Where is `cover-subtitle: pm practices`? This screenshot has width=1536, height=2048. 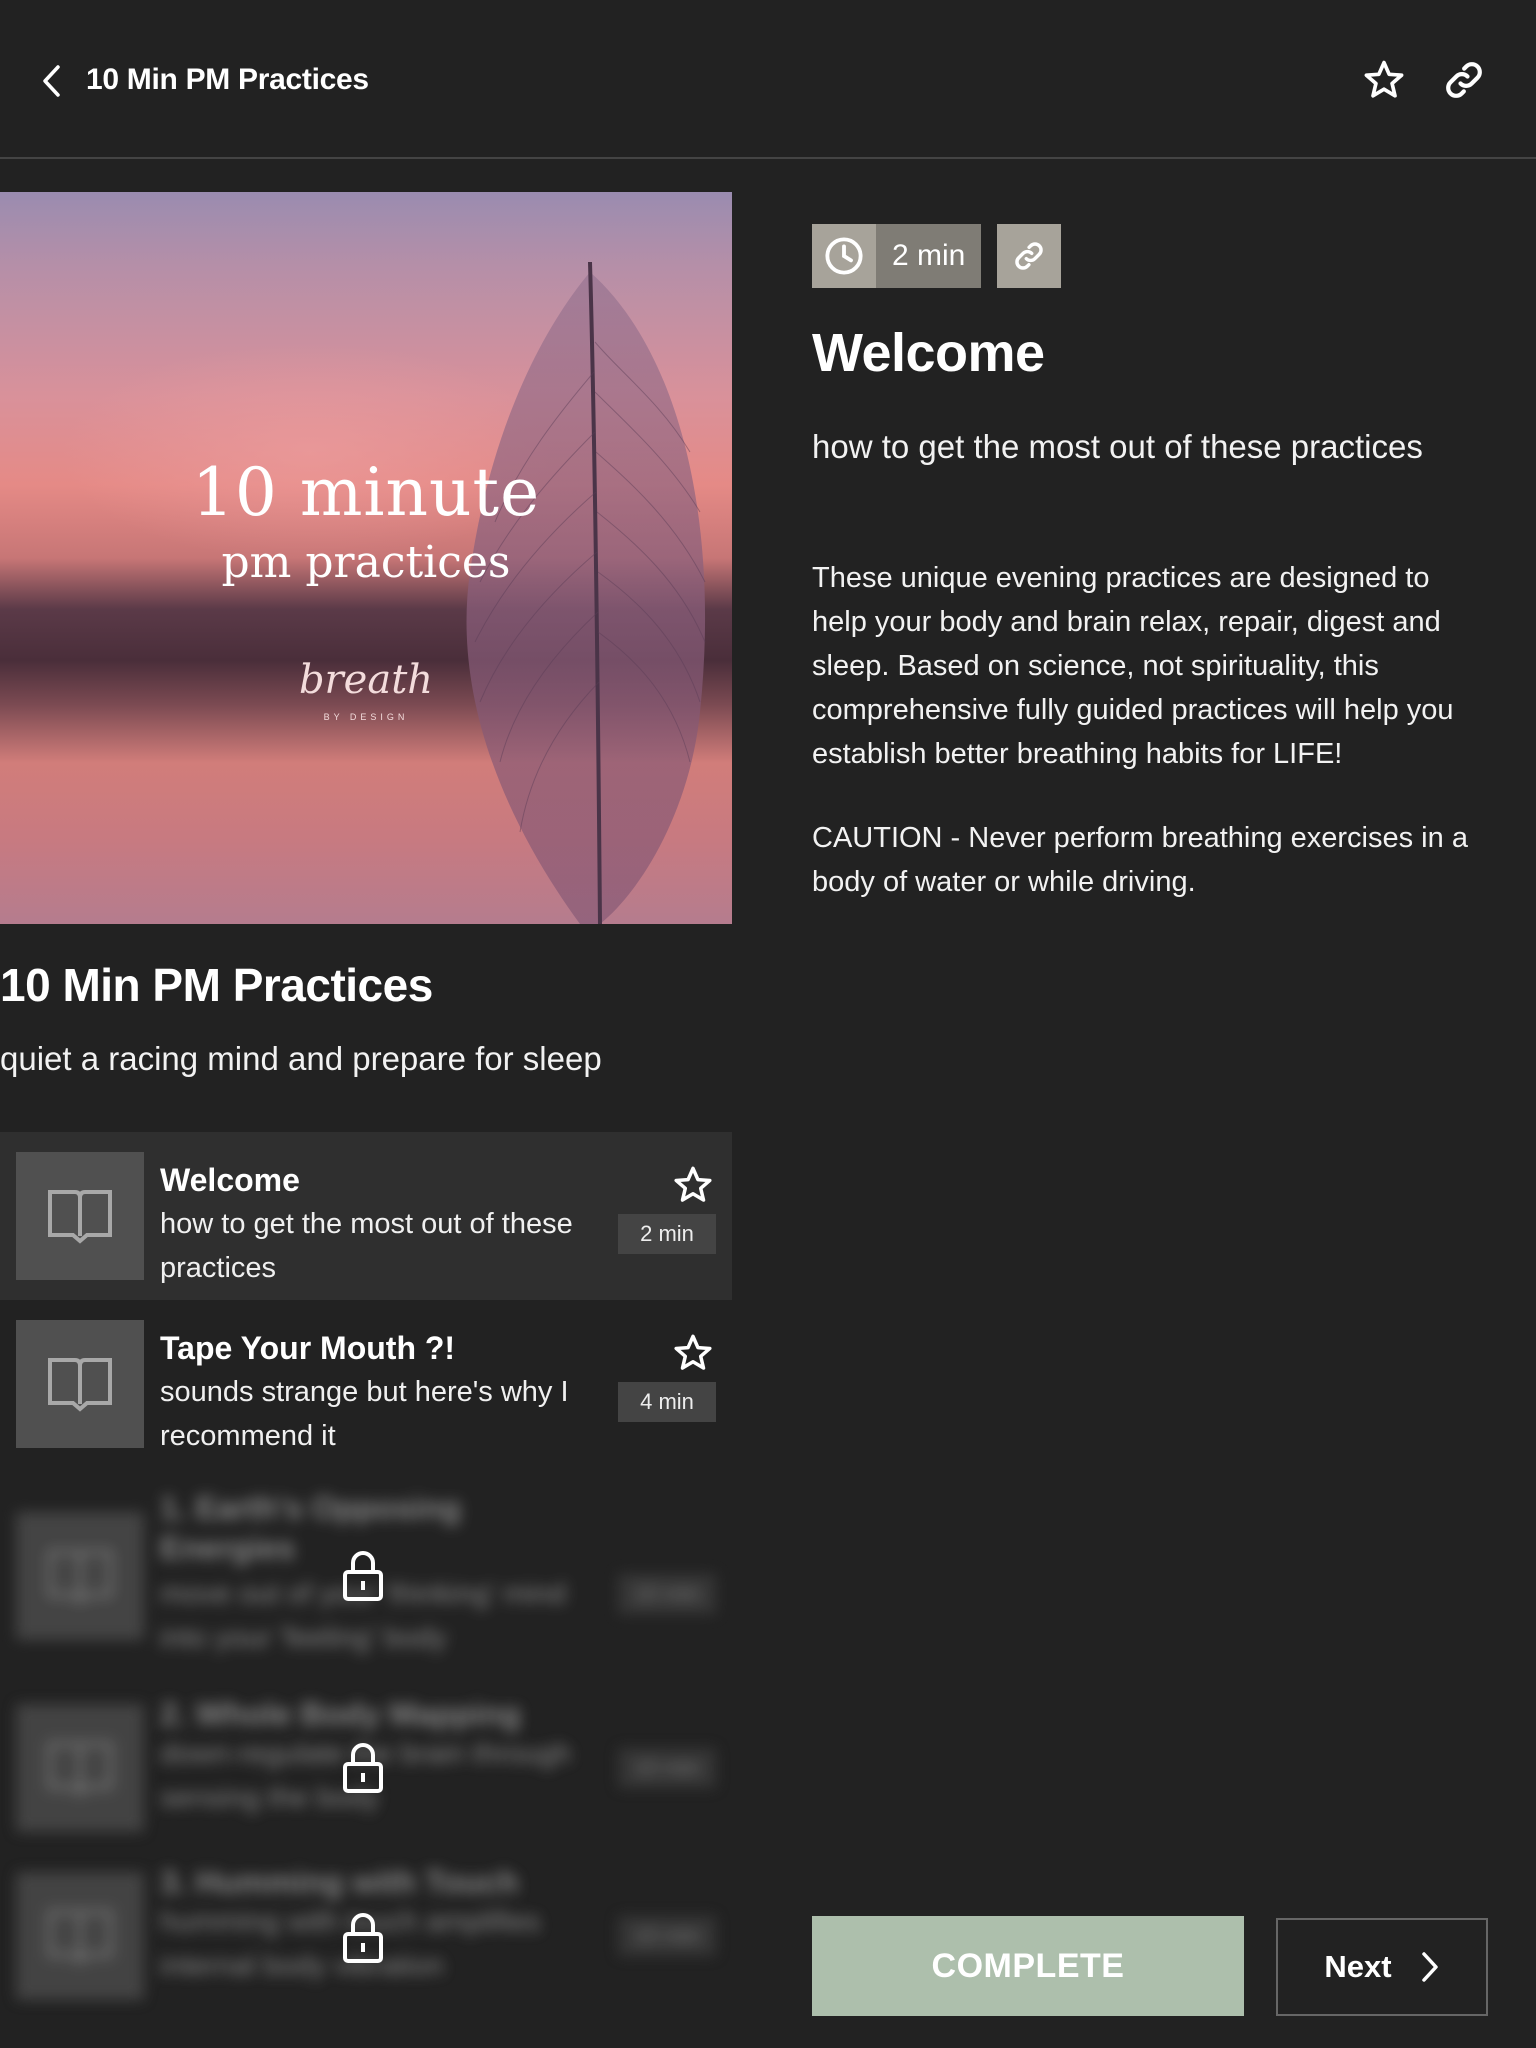
cover-subtitle: pm practices is located at coordinates (366, 562).